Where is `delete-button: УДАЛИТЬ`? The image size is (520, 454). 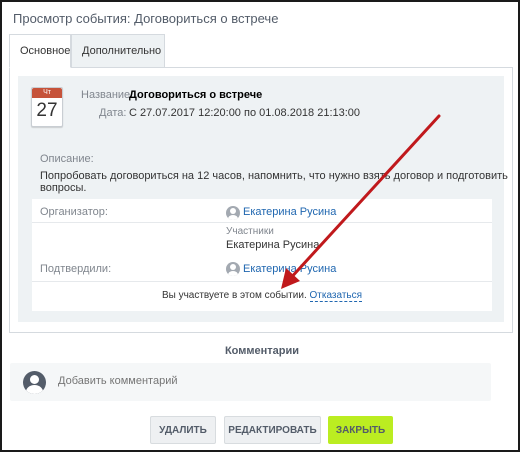
delete-button: УДАЛИТЬ is located at coordinates (183, 430).